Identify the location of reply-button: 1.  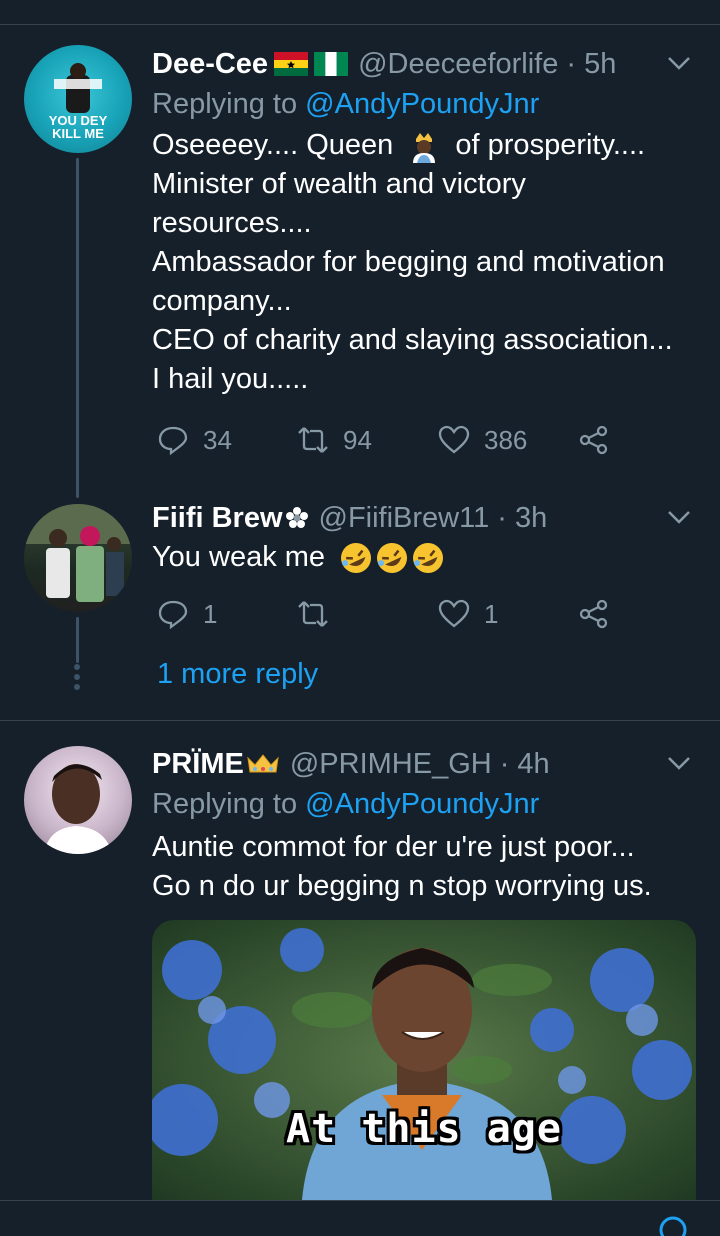
(187, 614).